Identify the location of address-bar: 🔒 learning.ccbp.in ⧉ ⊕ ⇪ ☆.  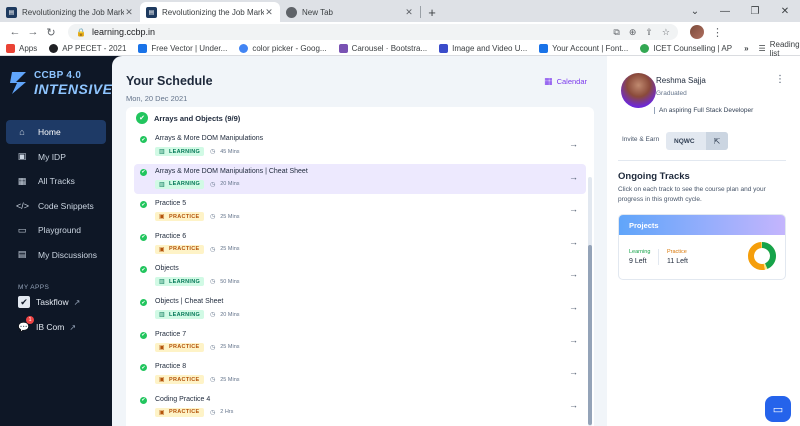
(373, 32).